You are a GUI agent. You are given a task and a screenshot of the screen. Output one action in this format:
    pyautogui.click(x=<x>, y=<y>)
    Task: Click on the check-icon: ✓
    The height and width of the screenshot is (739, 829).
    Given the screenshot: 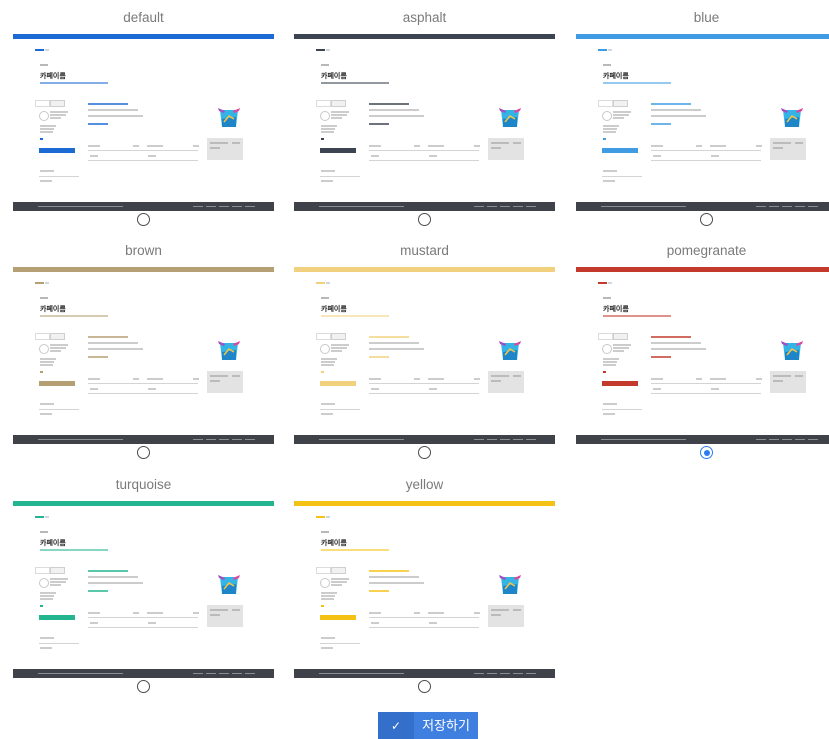 What is the action you would take?
    pyautogui.click(x=396, y=725)
    